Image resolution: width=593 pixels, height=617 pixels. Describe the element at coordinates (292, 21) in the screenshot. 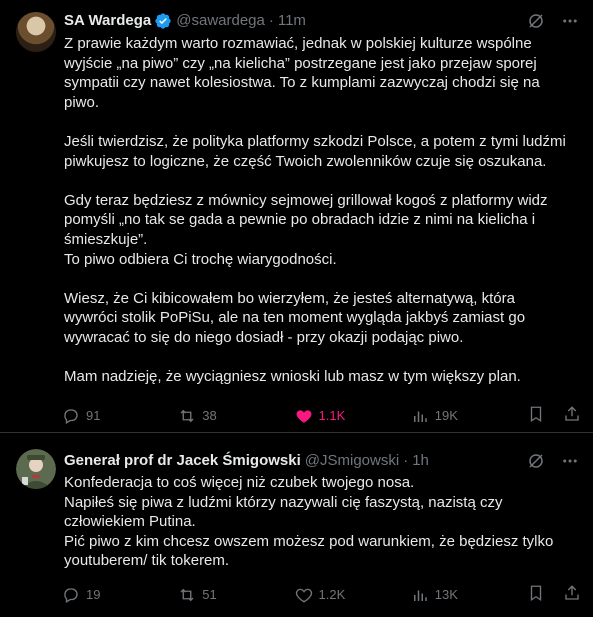

I see `tweet-time: 11m` at that location.